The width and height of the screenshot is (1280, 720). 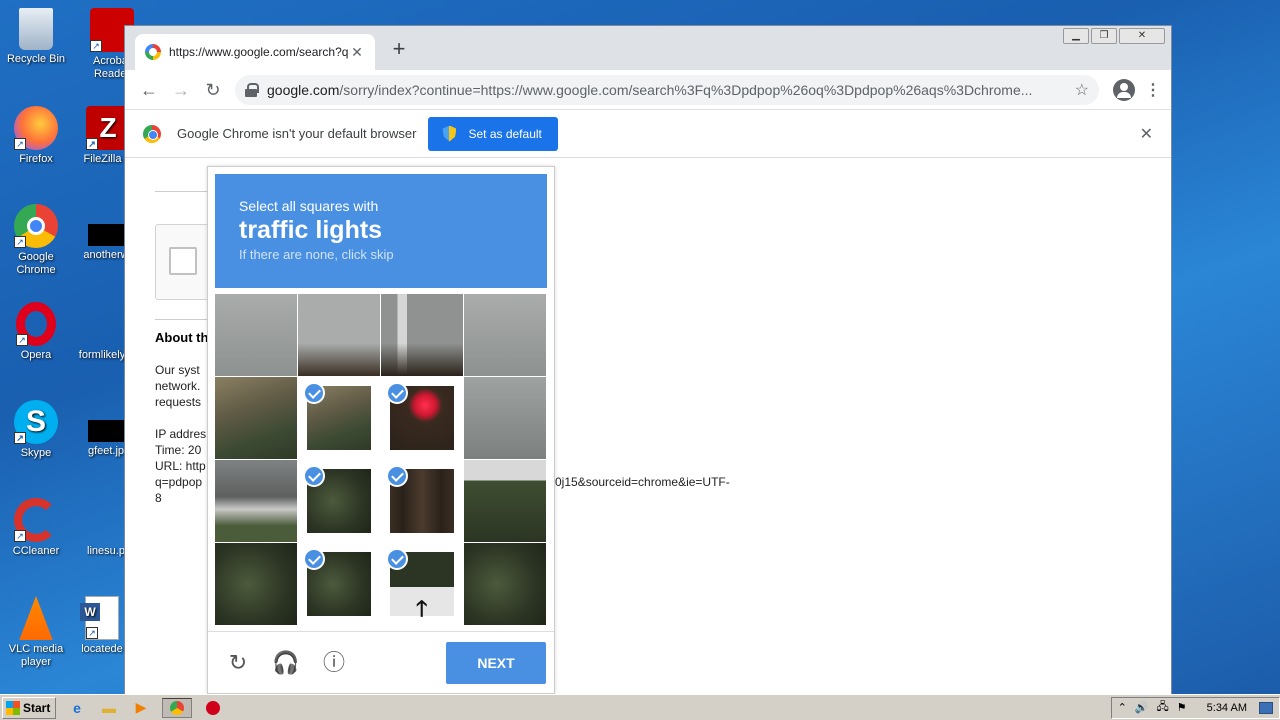 What do you see at coordinates (106, 255) in the screenshot?
I see `desktop-icon-label: anotherw` at bounding box center [106, 255].